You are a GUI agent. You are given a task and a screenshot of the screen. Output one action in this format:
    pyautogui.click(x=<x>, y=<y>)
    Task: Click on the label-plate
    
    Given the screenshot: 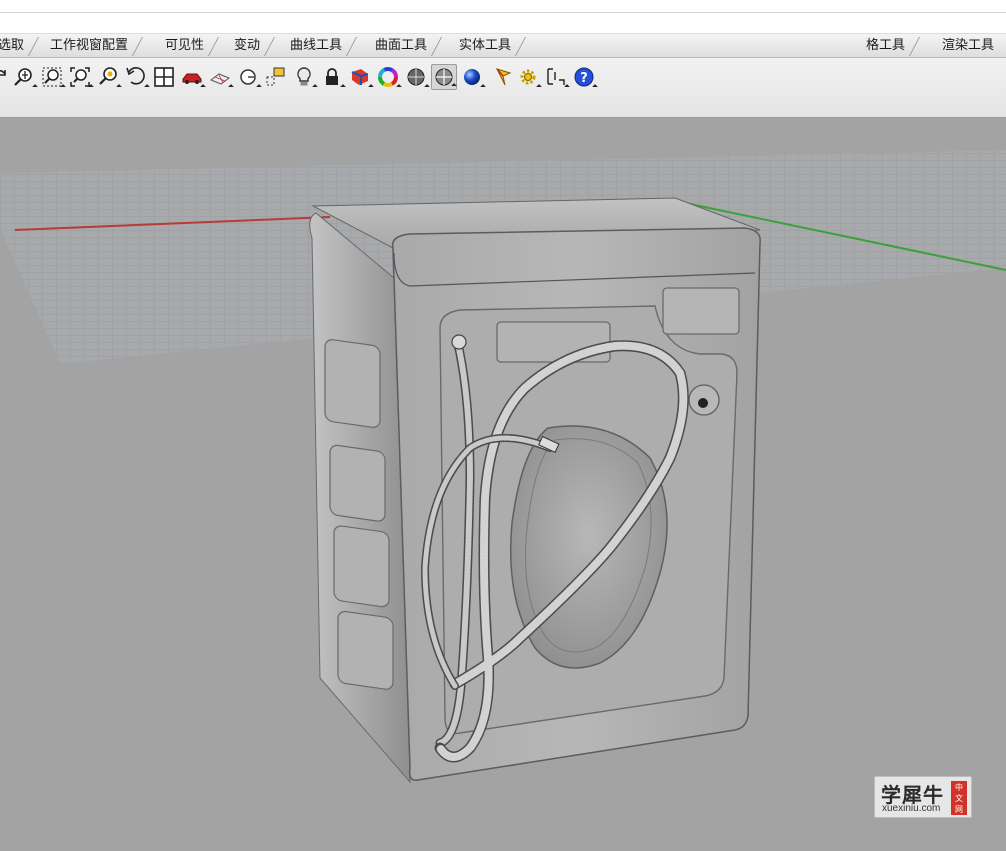 What is the action you would take?
    pyautogui.click(x=701, y=311)
    